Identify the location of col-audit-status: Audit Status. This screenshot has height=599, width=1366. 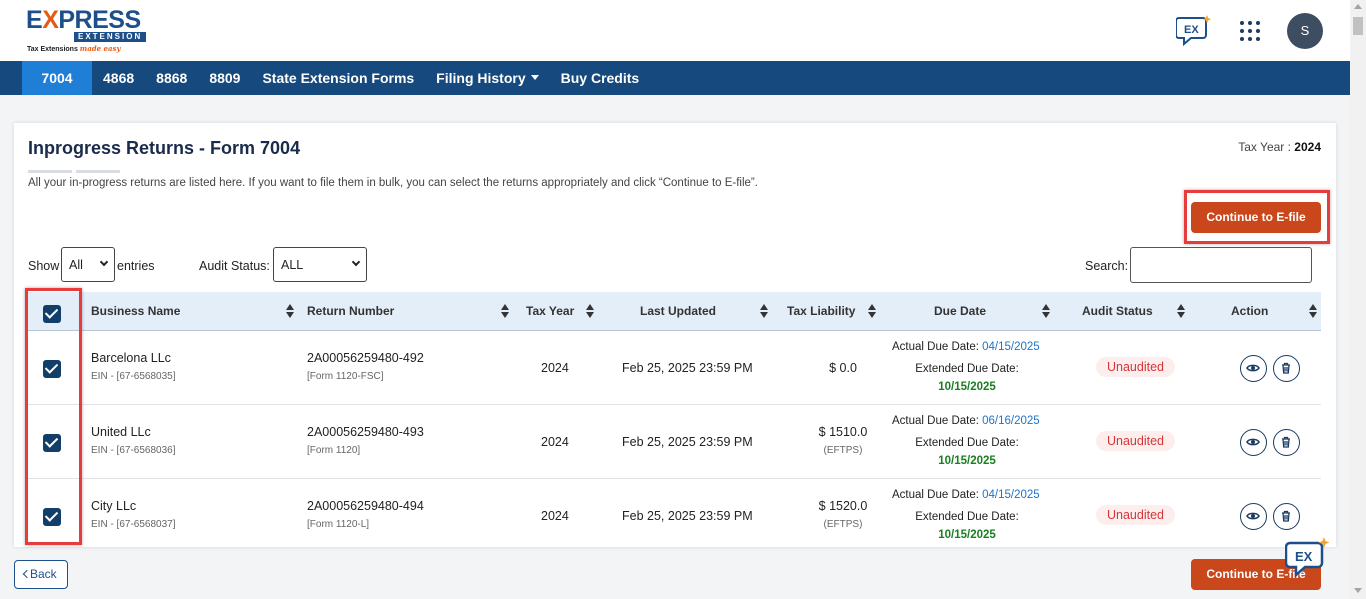
(1117, 311).